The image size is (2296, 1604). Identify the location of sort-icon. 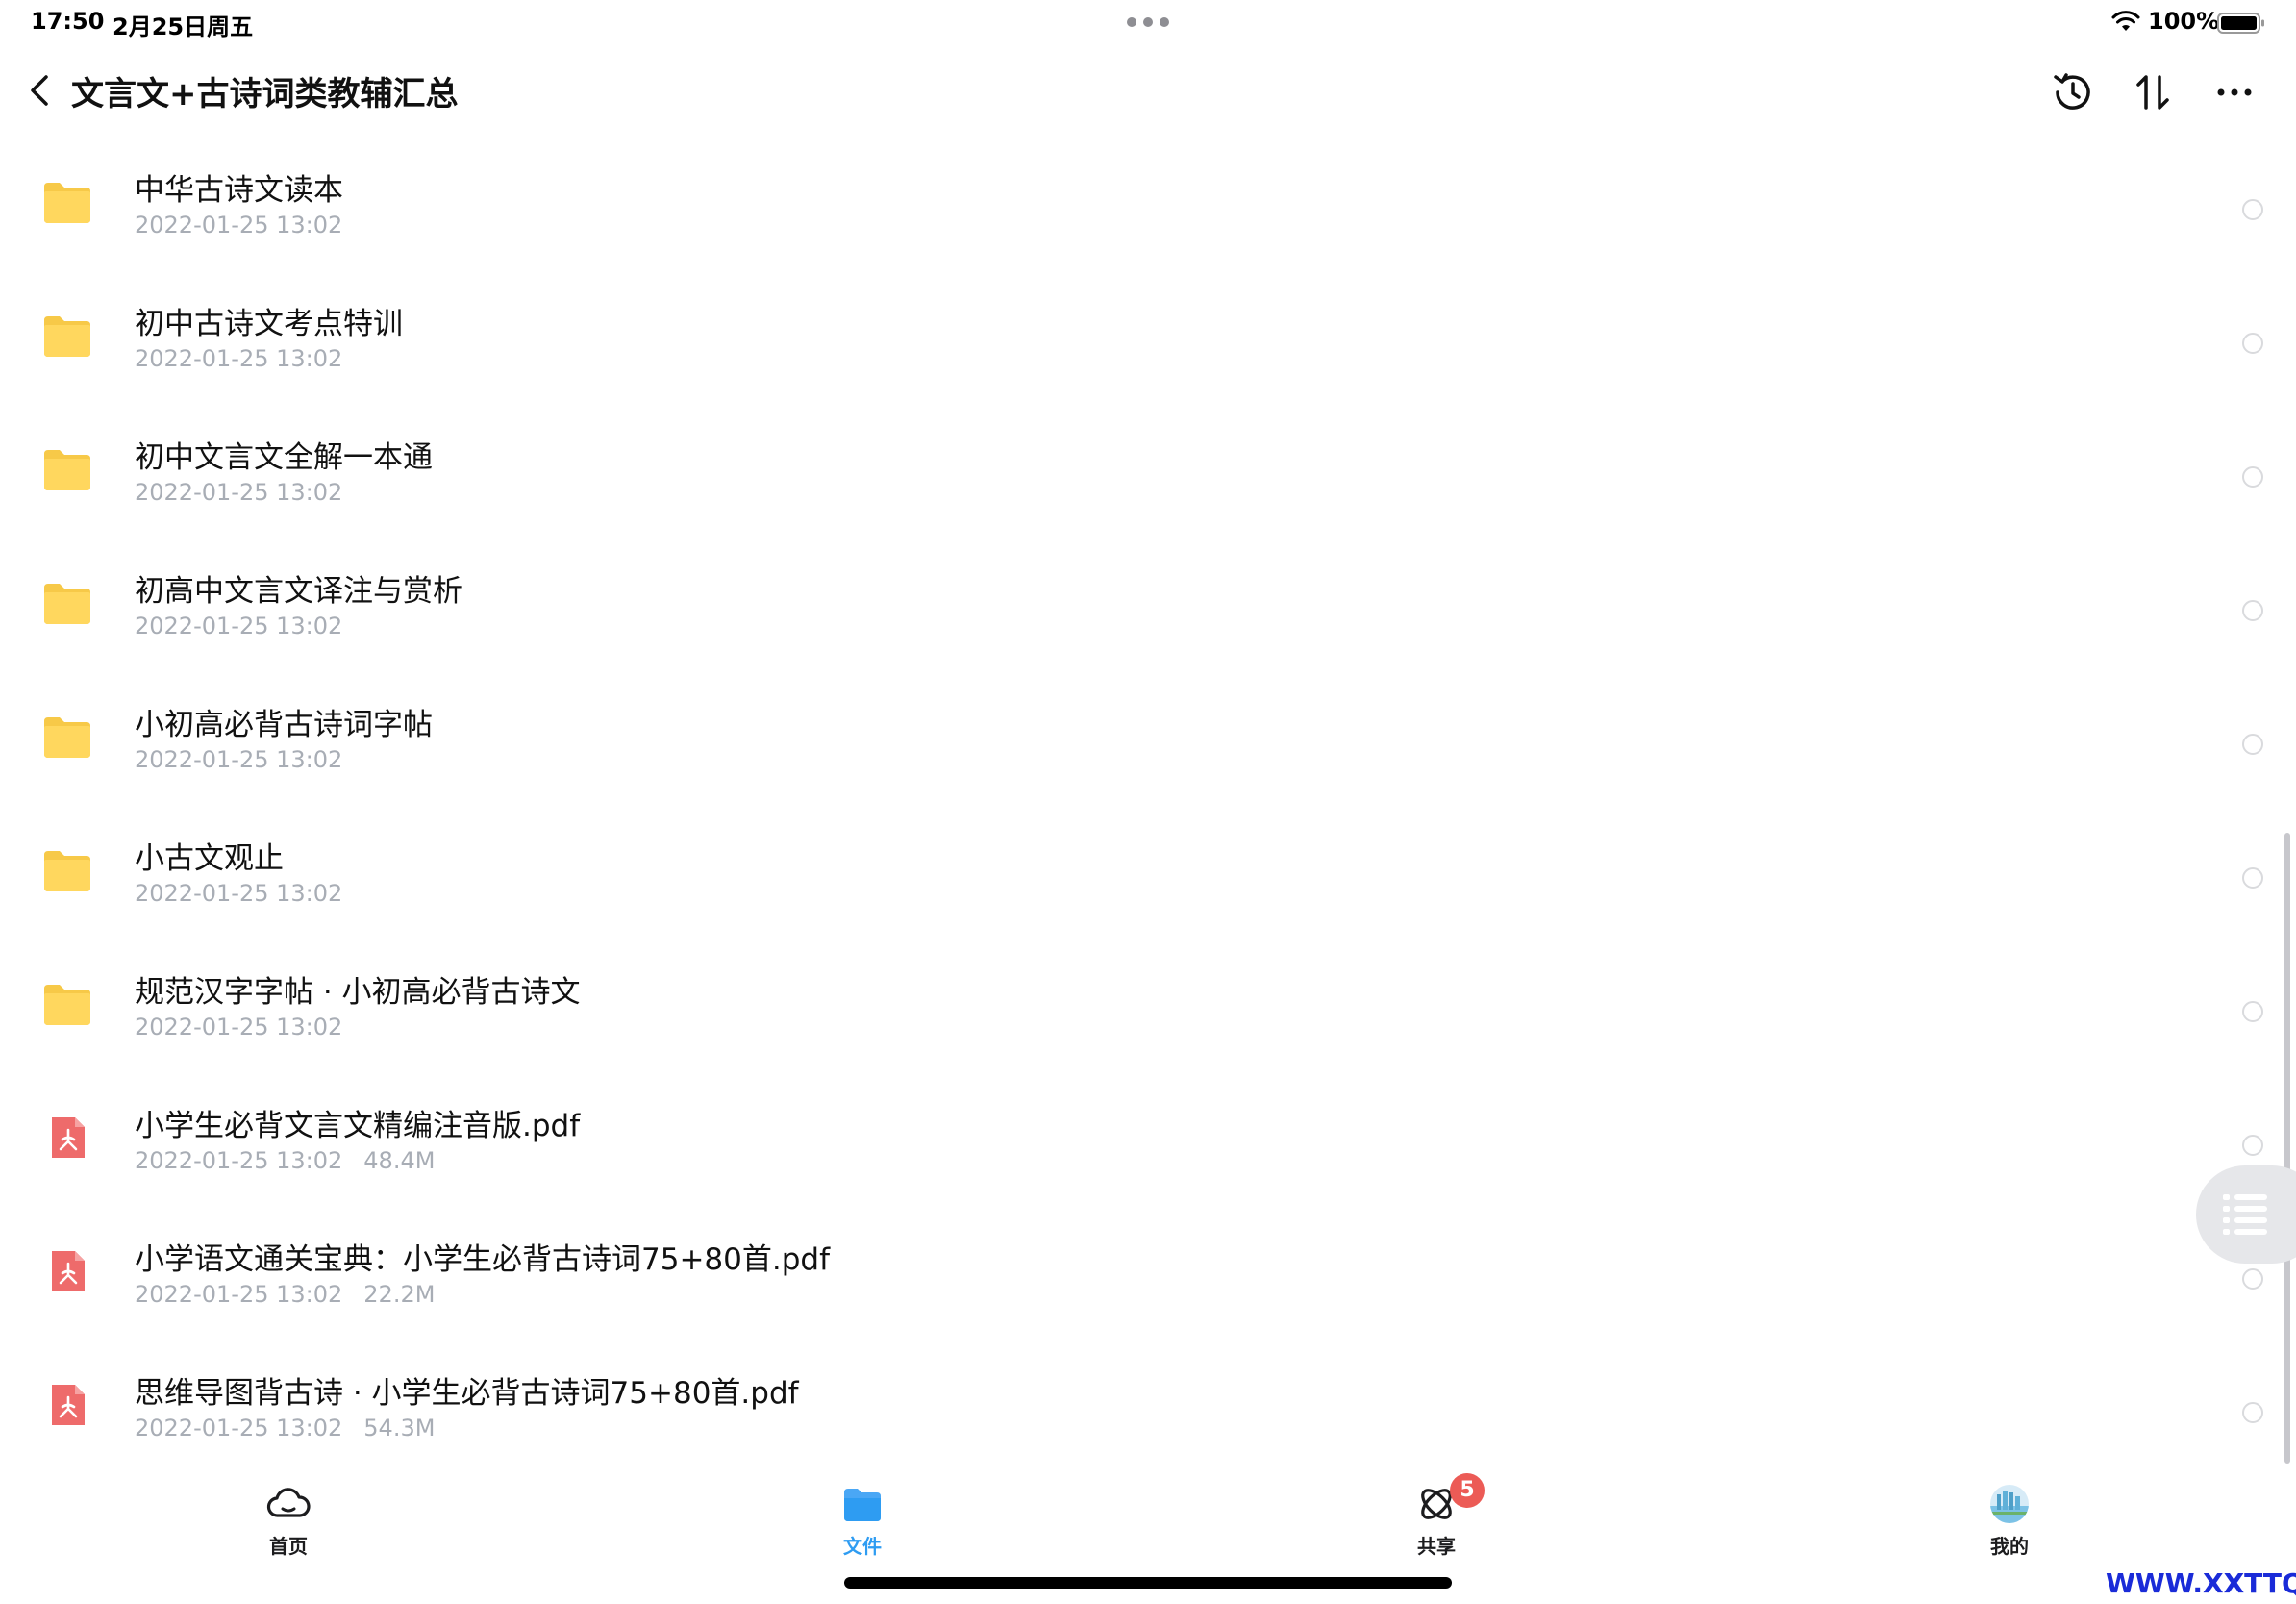
(2154, 92).